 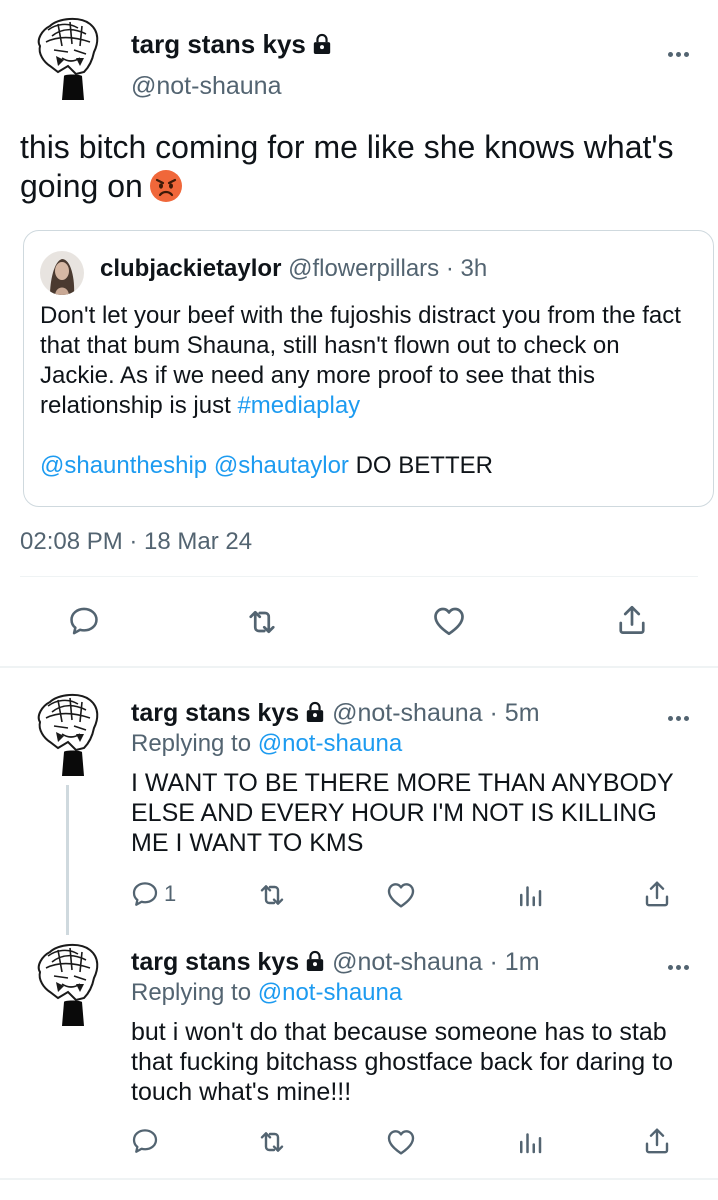 I want to click on timestamp: 02:08 PM · 18 Mar 24, so click(x=136, y=542).